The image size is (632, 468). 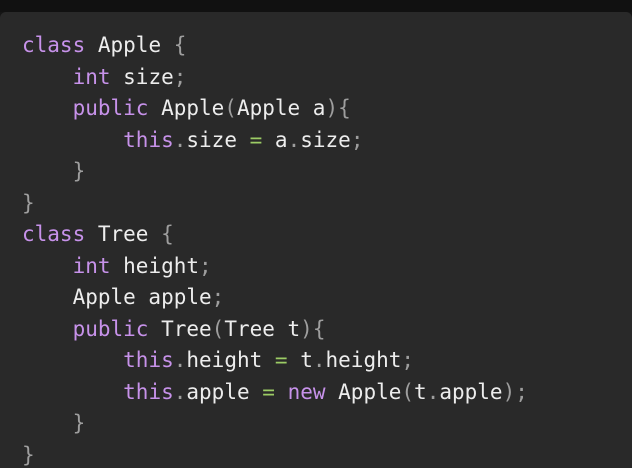 I want to click on identifier-token: Tree t, so click(x=262, y=328).